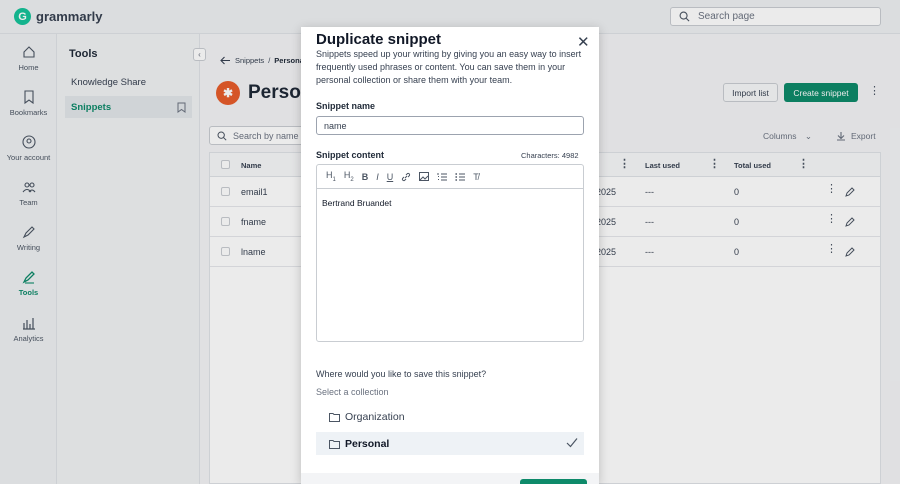  I want to click on collection-option-personal: Personal, so click(450, 443).